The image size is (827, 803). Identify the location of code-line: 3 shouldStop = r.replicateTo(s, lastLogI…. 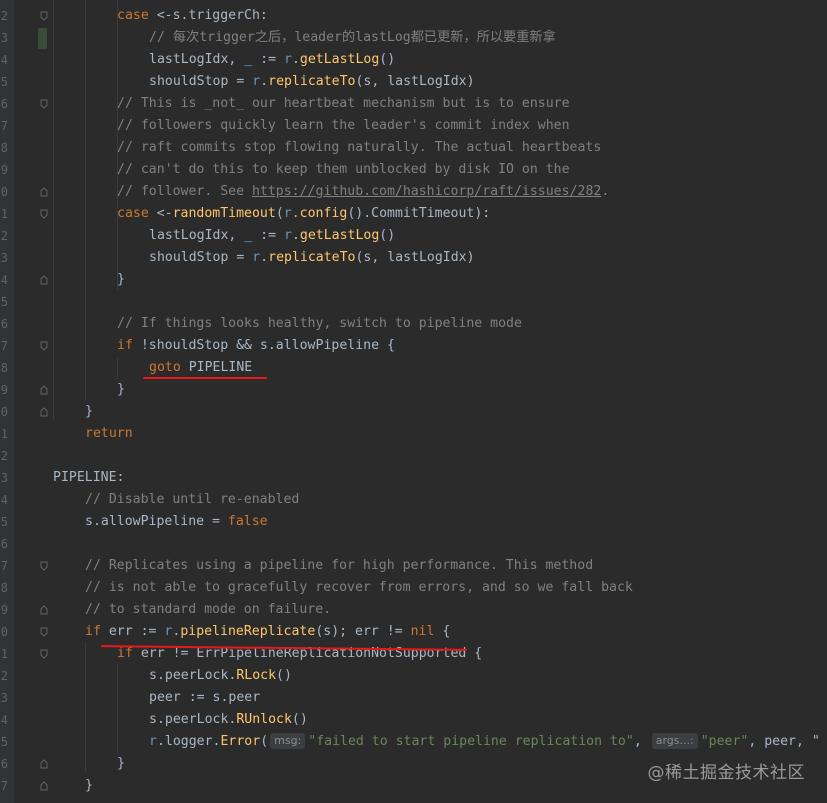
(413, 258).